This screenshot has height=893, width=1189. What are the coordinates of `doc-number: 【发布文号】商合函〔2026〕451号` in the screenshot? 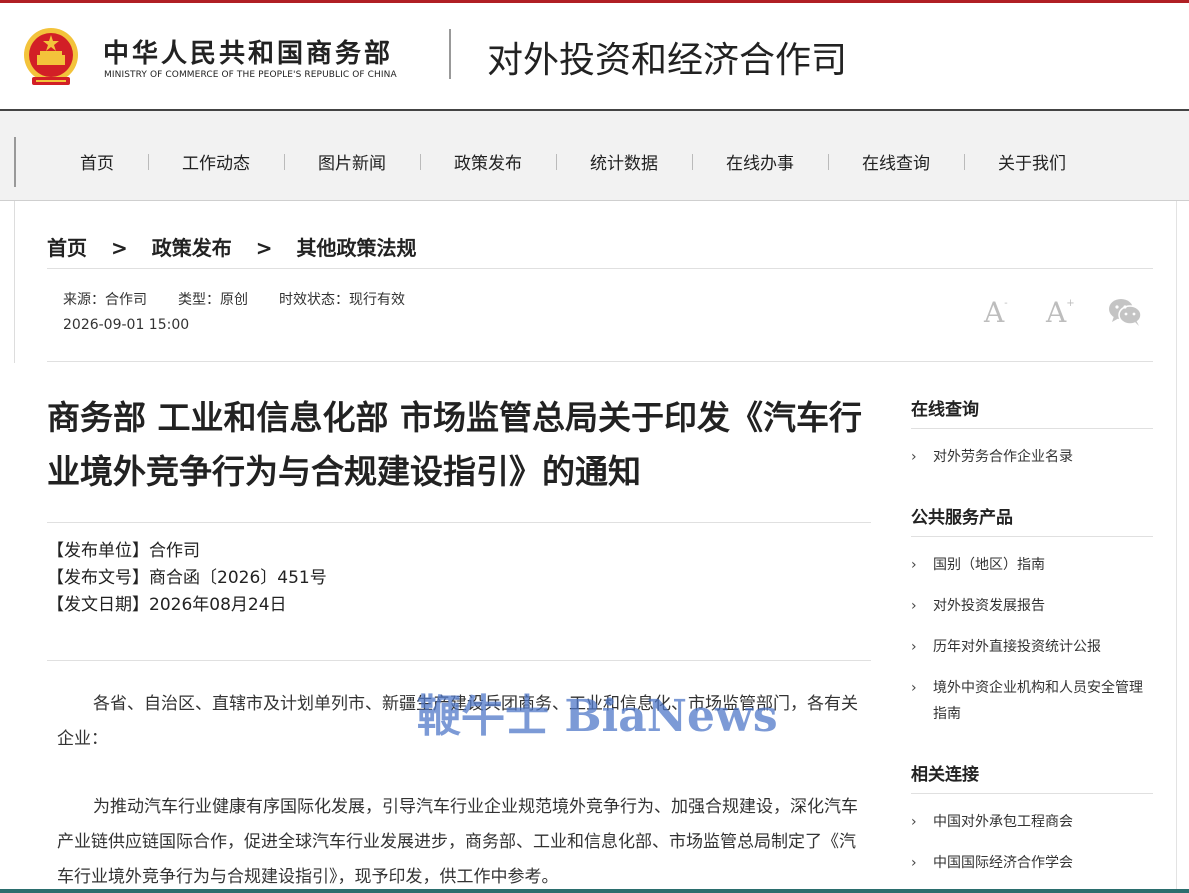 It's located at (187, 578).